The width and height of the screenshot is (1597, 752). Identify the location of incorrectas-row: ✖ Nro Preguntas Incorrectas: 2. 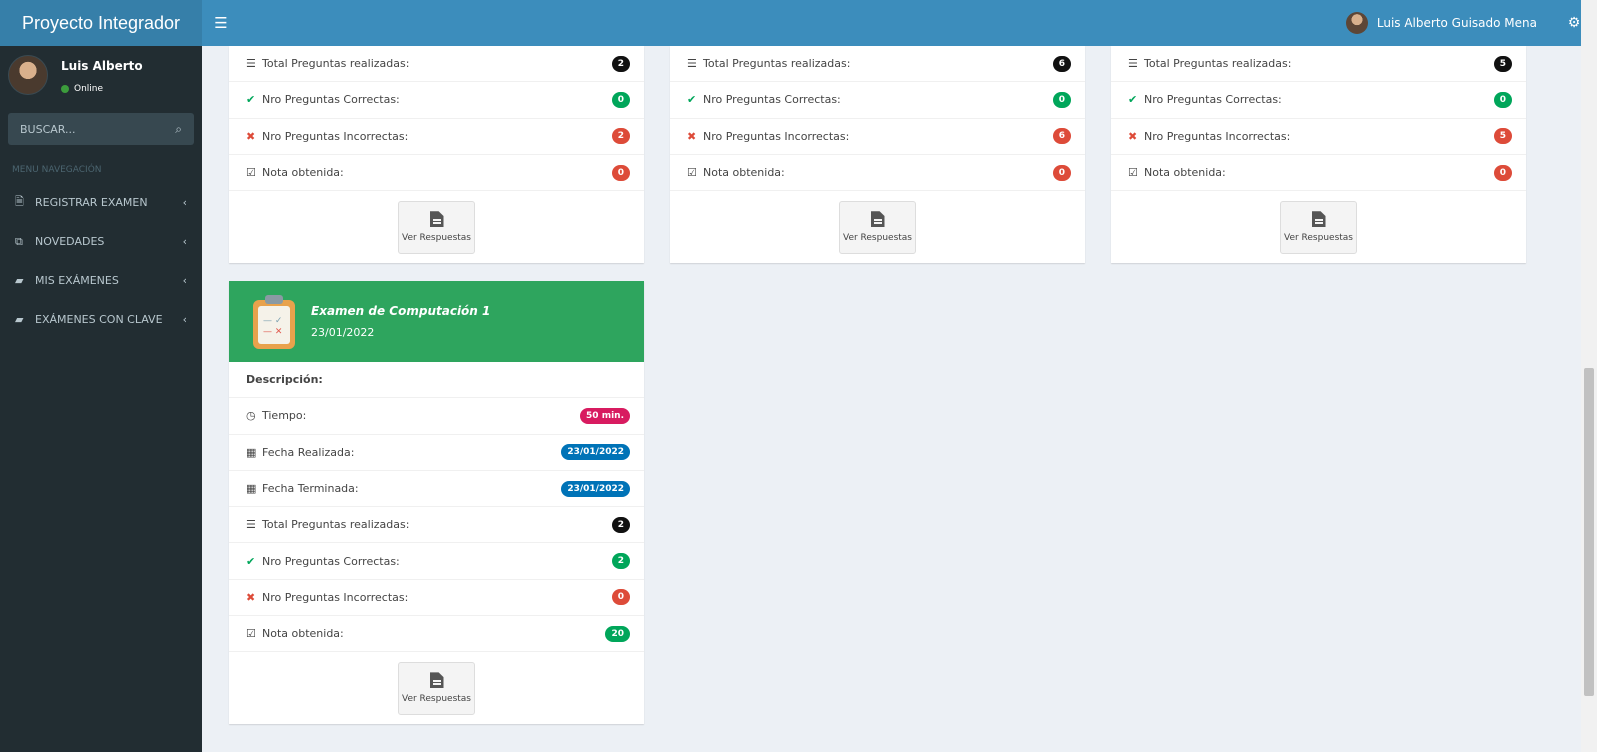
(436, 137).